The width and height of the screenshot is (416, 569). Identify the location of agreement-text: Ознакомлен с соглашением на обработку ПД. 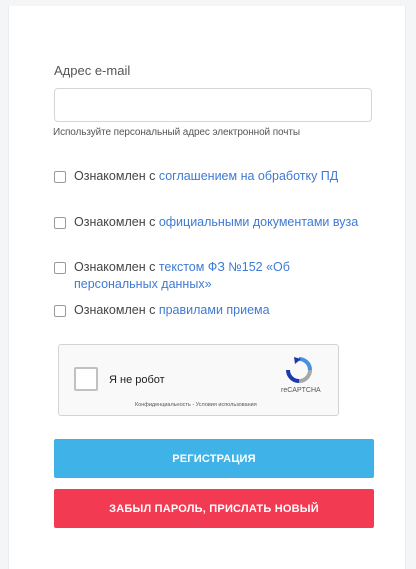
(206, 176).